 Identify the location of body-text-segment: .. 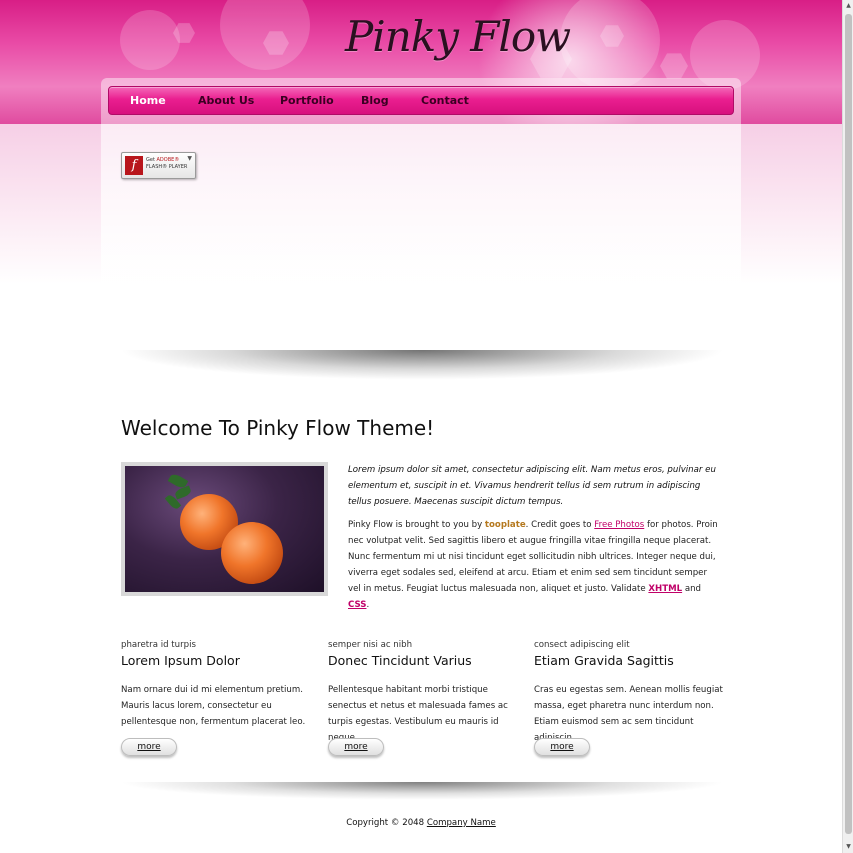
(368, 605).